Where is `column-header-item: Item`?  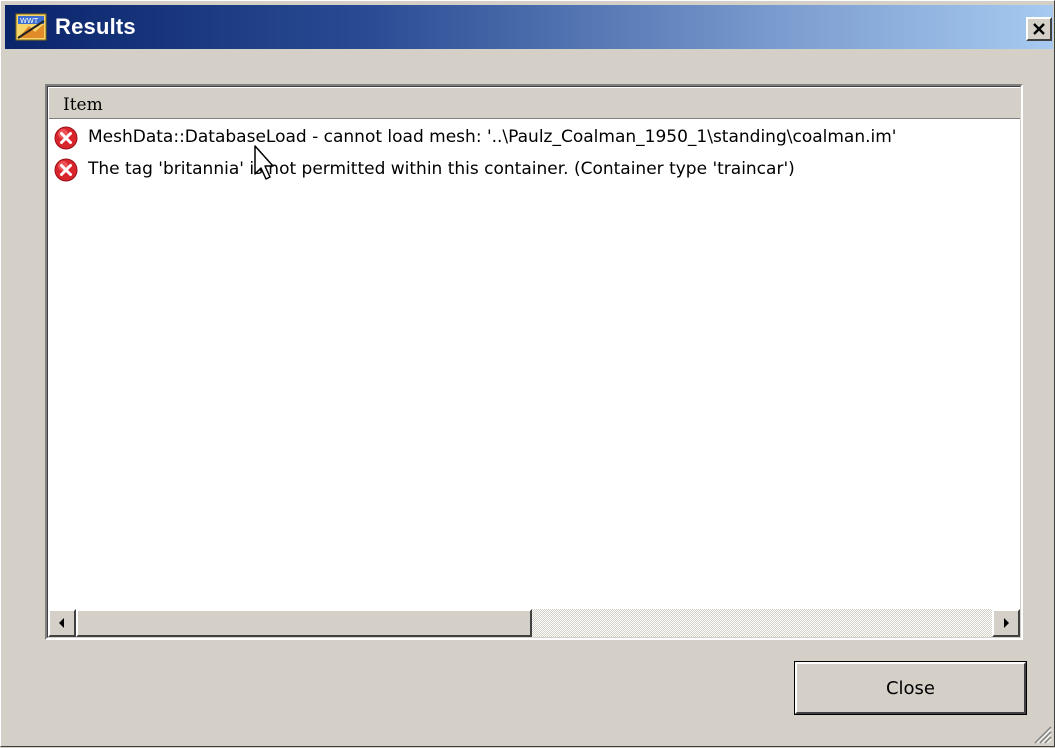
column-header-item: Item is located at coordinates (534, 103).